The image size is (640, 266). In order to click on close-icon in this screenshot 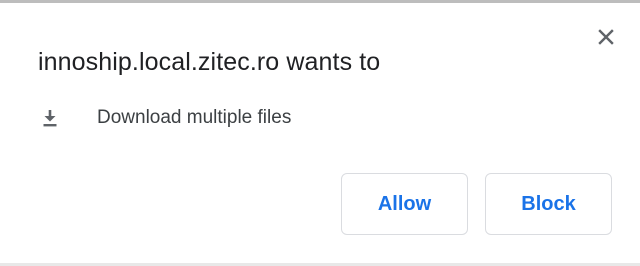, I will do `click(606, 37)`.